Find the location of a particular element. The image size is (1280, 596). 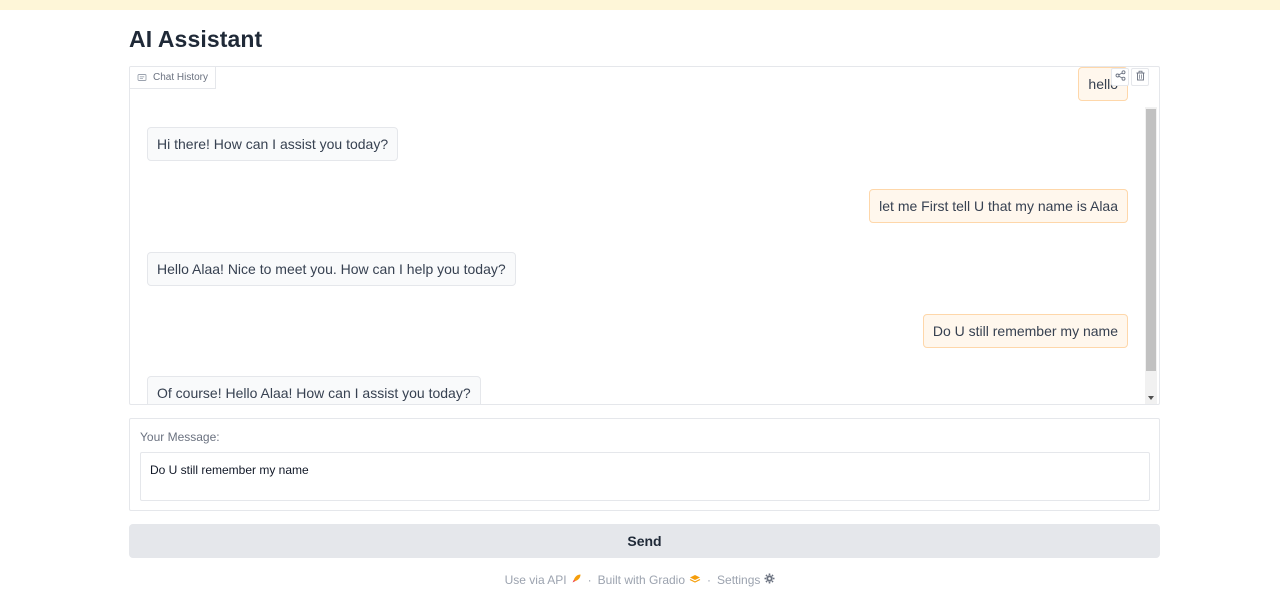

send-button: Send is located at coordinates (644, 541).